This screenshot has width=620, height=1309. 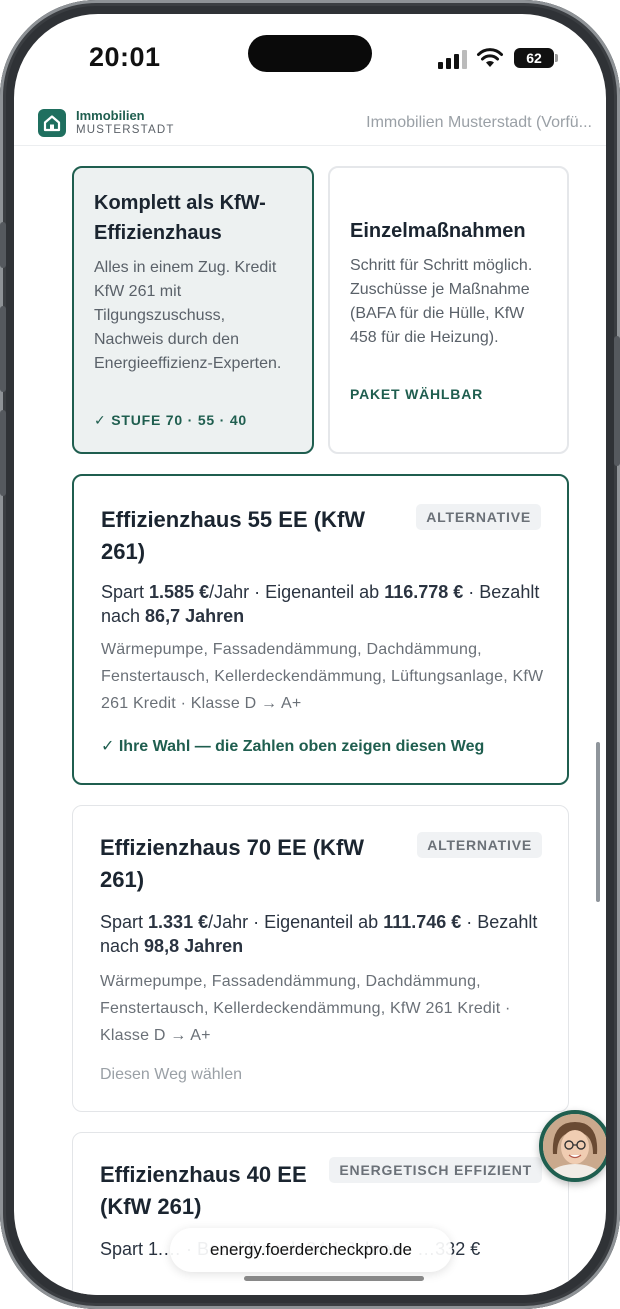 What do you see at coordinates (334, 1278) in the screenshot?
I see `home-indicator` at bounding box center [334, 1278].